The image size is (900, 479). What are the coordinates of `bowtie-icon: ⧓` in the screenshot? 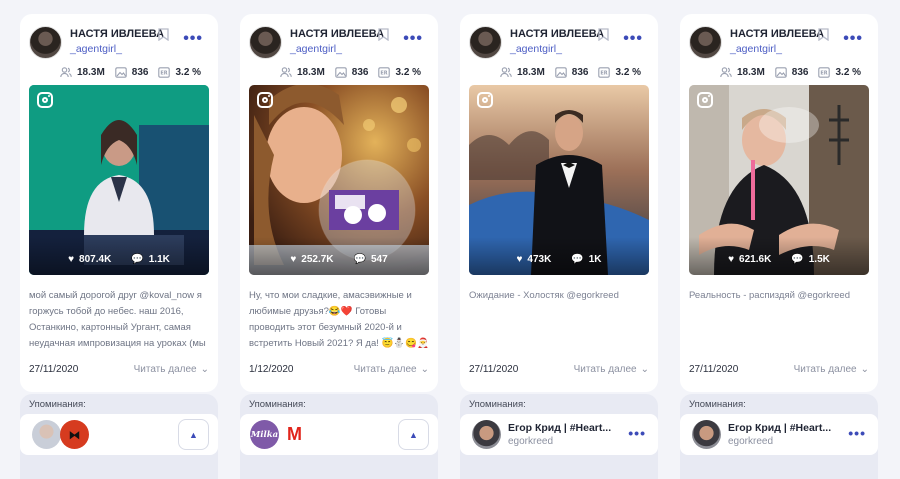 It's located at (74, 434).